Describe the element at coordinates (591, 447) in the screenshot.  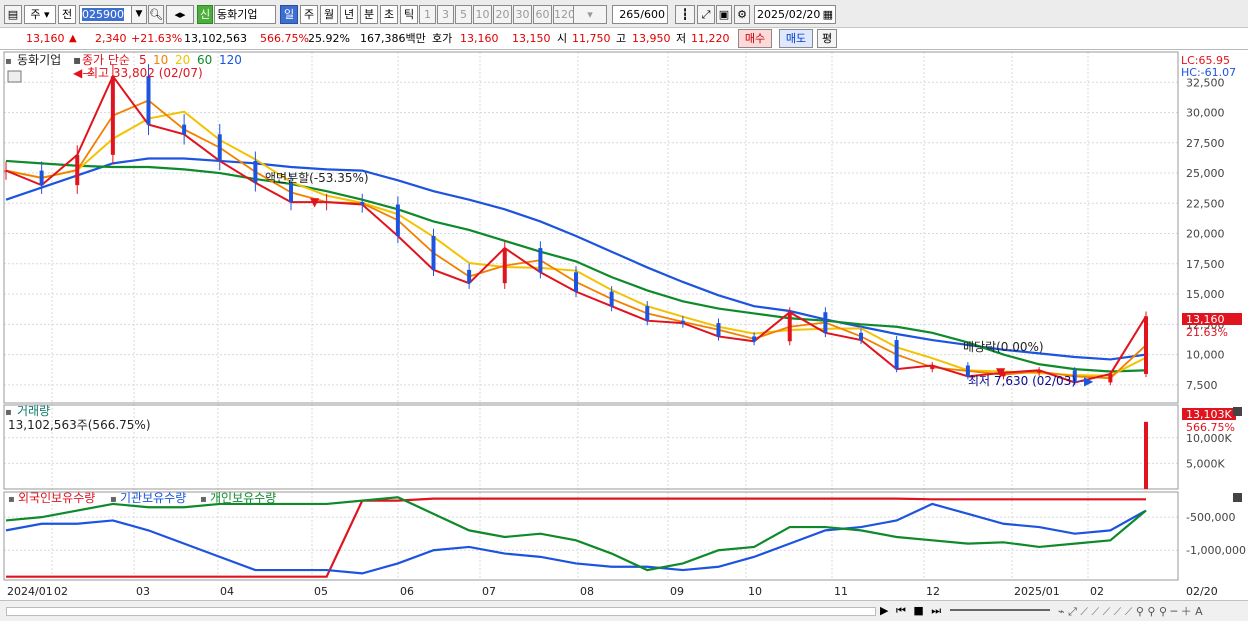
I see `volume-pane-frame` at that location.